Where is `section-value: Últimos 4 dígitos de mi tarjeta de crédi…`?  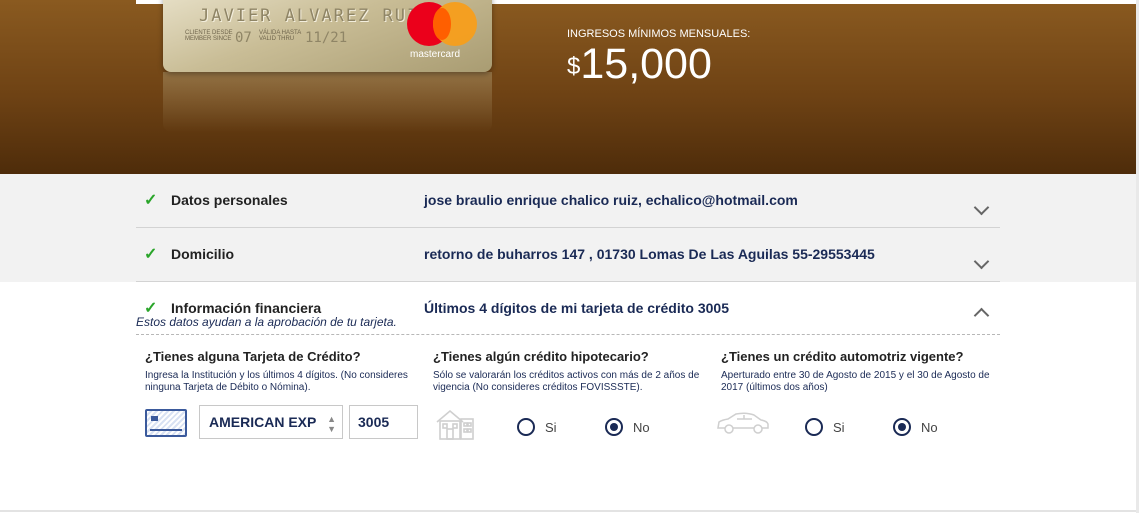 section-value: Últimos 4 dígitos de mi tarjeta de crédi… is located at coordinates (576, 308).